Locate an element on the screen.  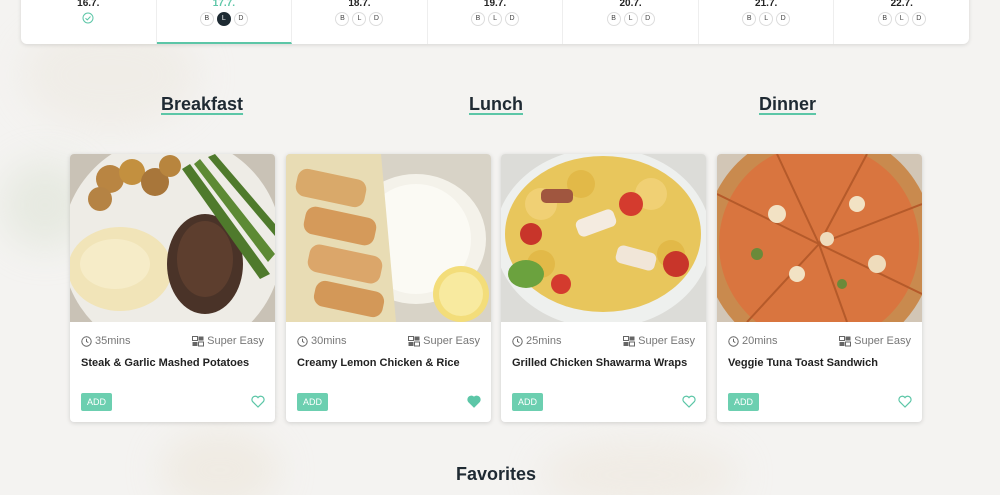
day-tab-21-7: 21.7. B L D is located at coordinates (767, 22).